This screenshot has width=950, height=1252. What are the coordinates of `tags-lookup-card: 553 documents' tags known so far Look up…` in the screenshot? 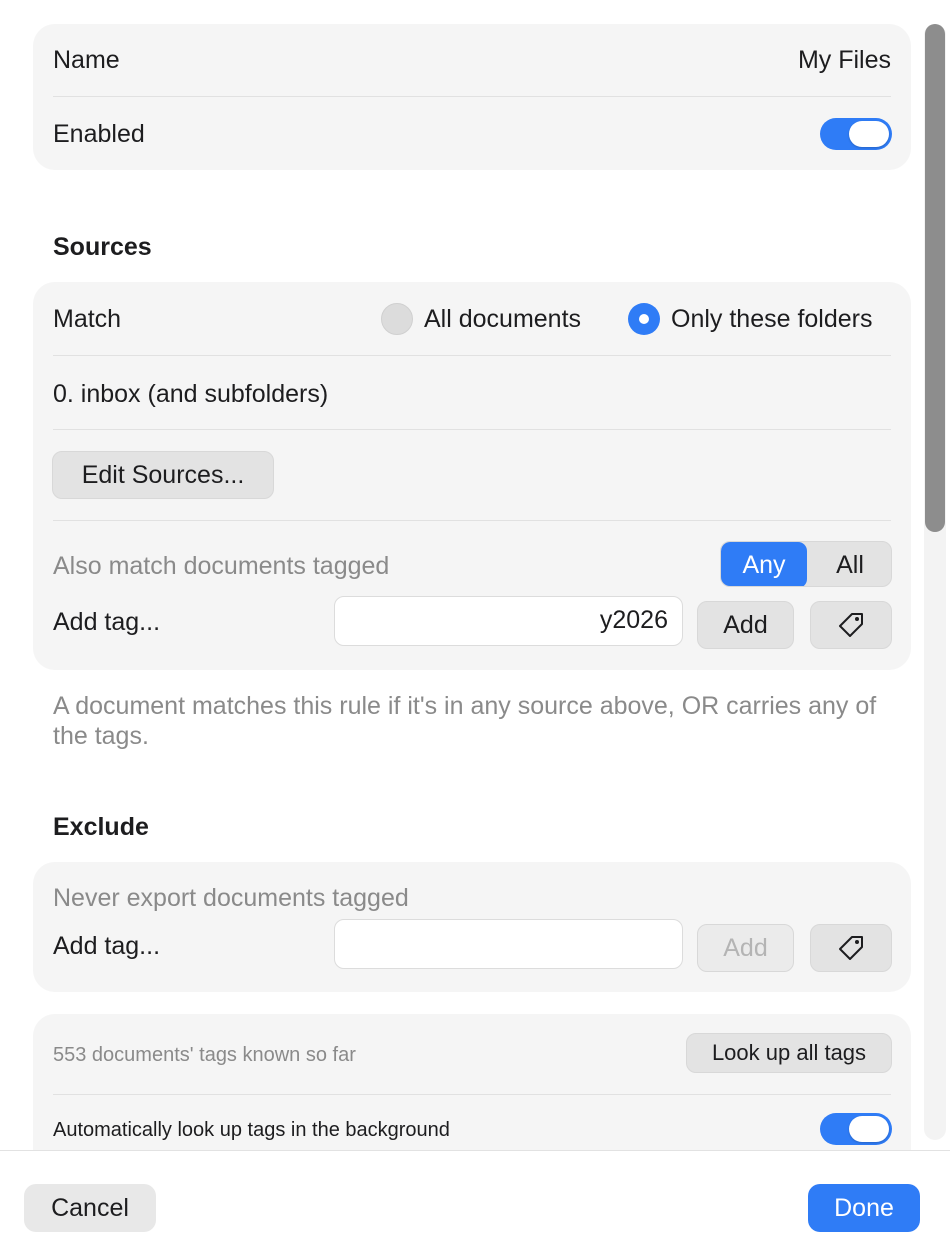 It's located at (472, 1082).